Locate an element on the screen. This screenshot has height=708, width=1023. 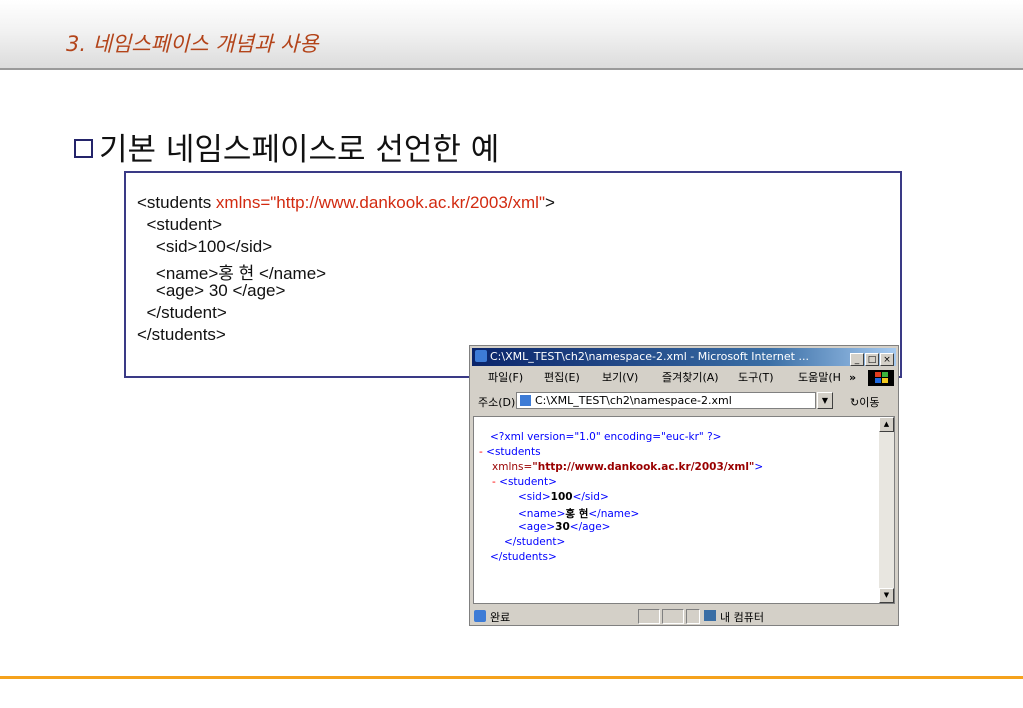
xml-sid-value: 100 is located at coordinates (561, 497).